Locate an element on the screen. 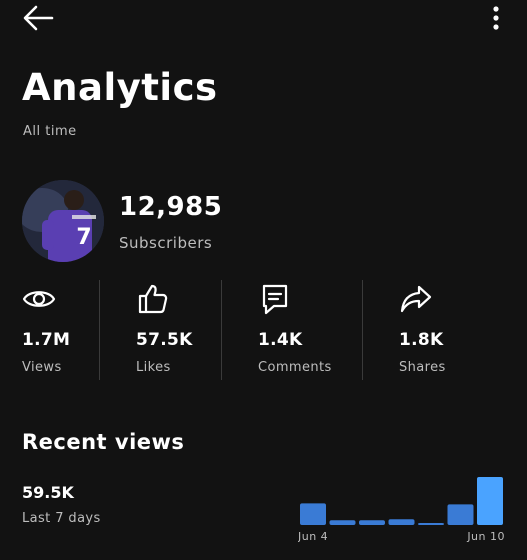  stat-value: 1.8K is located at coordinates (421, 340).